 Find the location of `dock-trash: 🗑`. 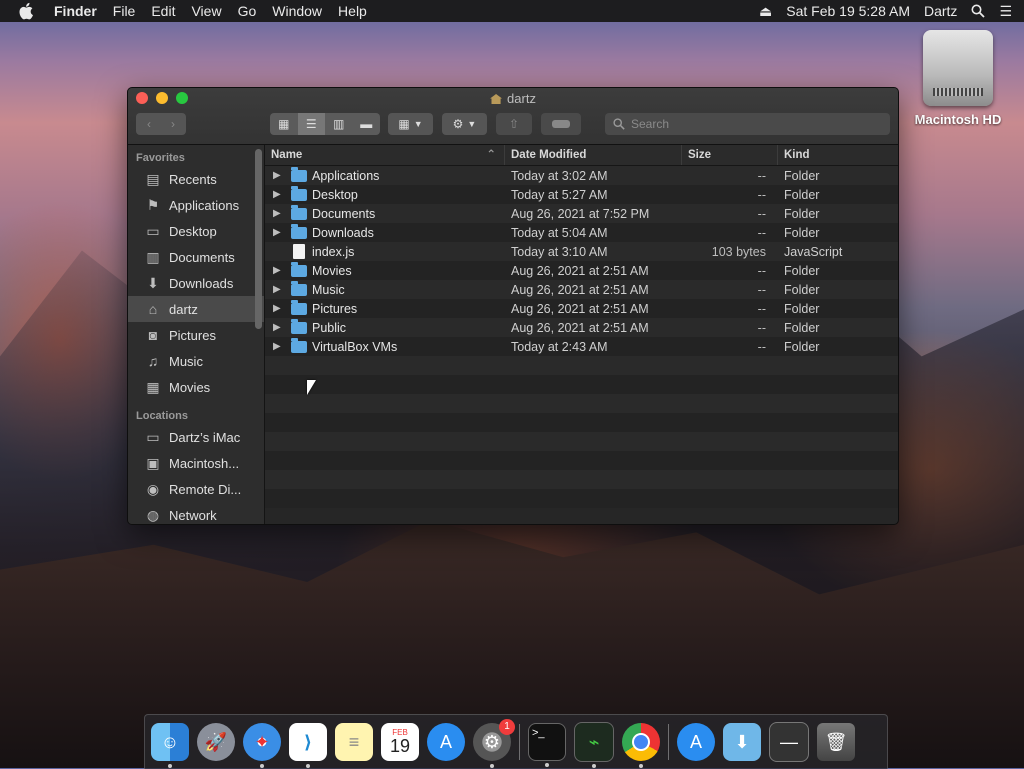

dock-trash: 🗑 is located at coordinates (836, 742).